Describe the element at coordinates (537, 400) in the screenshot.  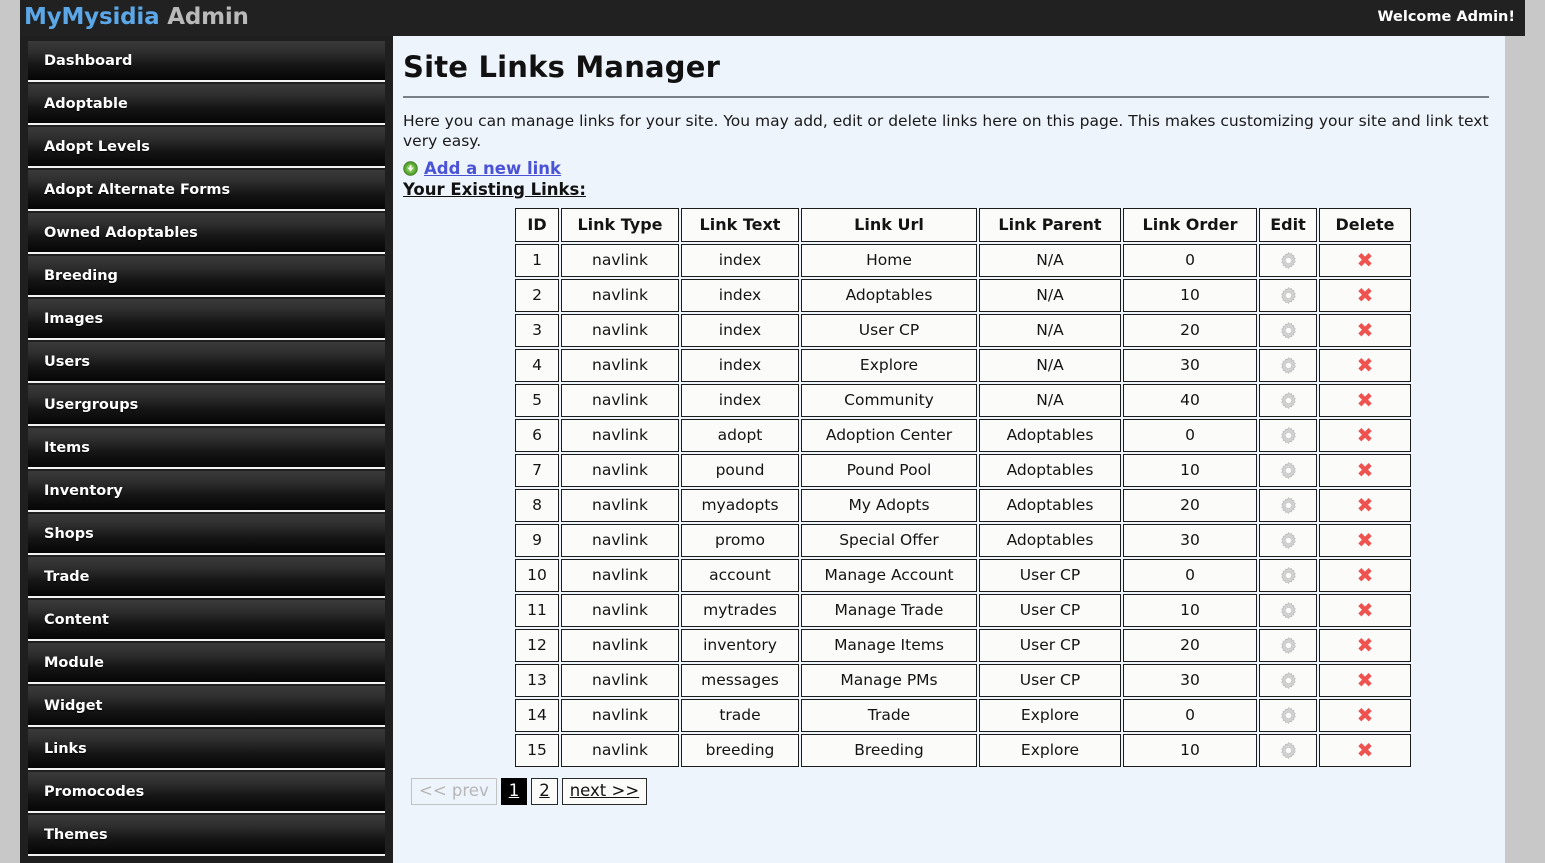
I see `cell-id: 5` at that location.